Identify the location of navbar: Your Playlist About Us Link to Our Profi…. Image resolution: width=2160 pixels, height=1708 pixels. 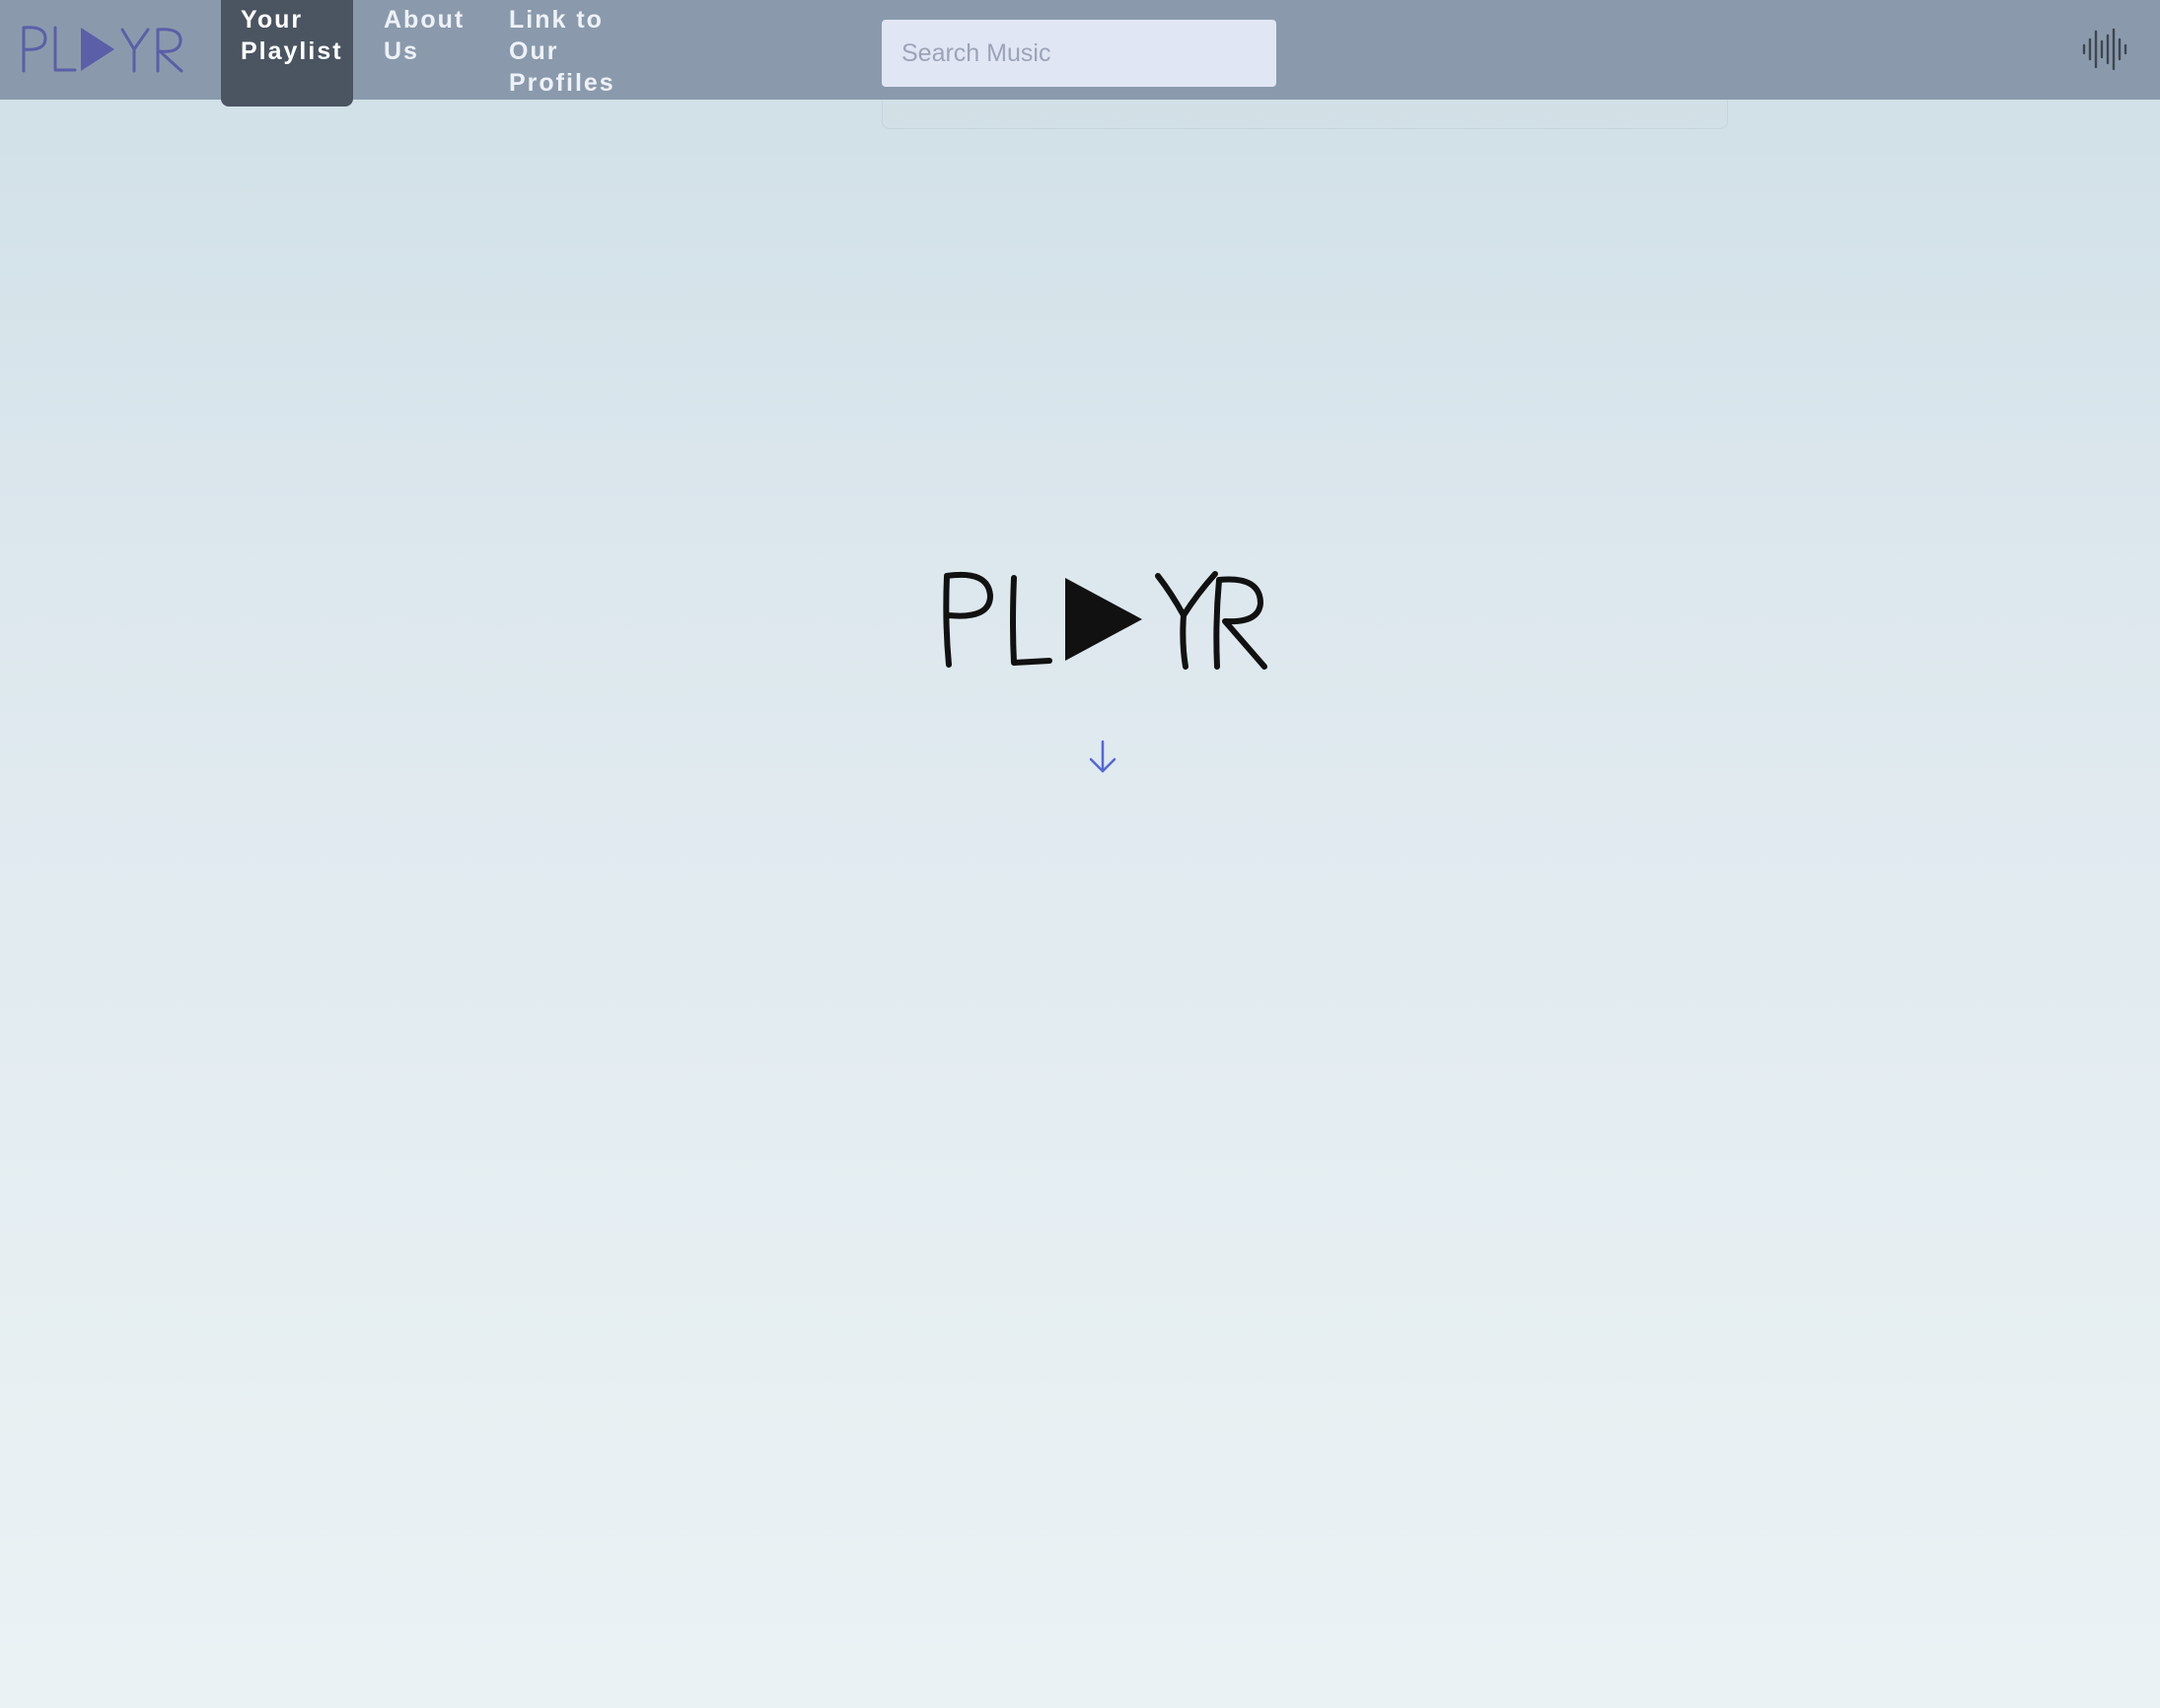
(1080, 53).